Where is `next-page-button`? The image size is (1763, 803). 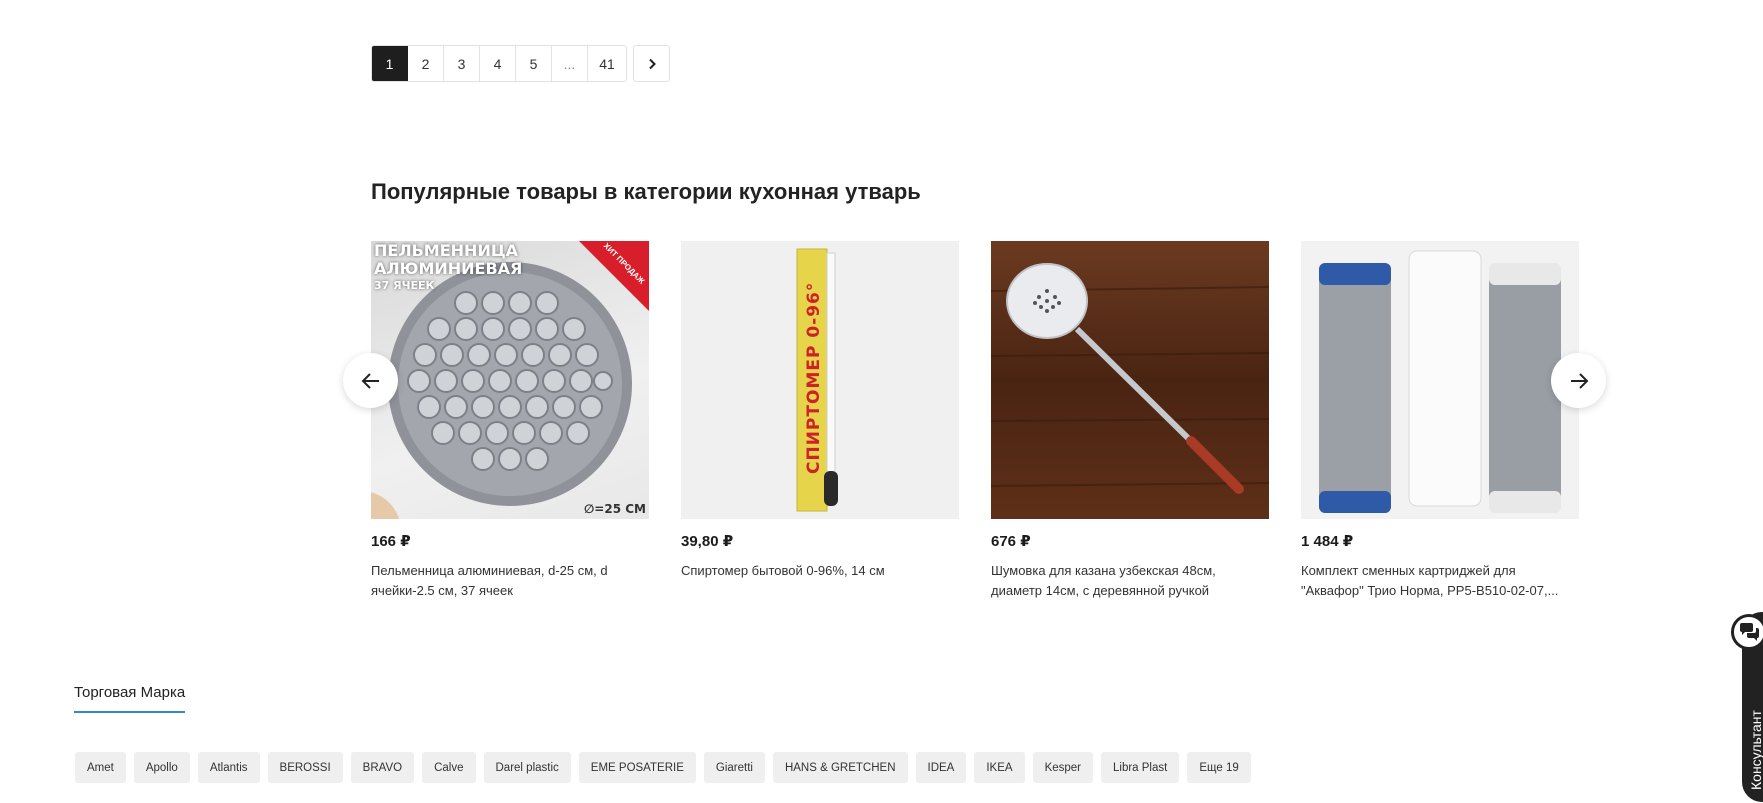 next-page-button is located at coordinates (651, 63).